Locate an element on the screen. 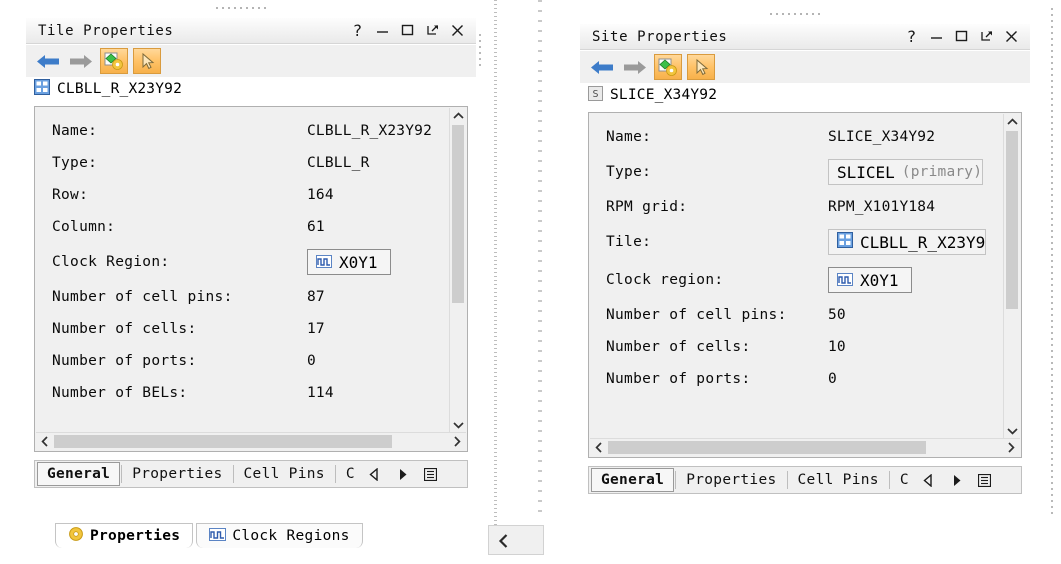 The width and height of the screenshot is (1061, 564). bottom-window-tabs: Properties Clock Regions is located at coordinates (209, 534).